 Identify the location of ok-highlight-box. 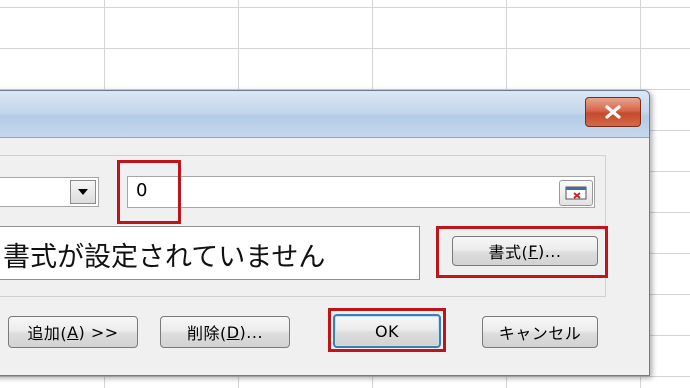
(387, 330).